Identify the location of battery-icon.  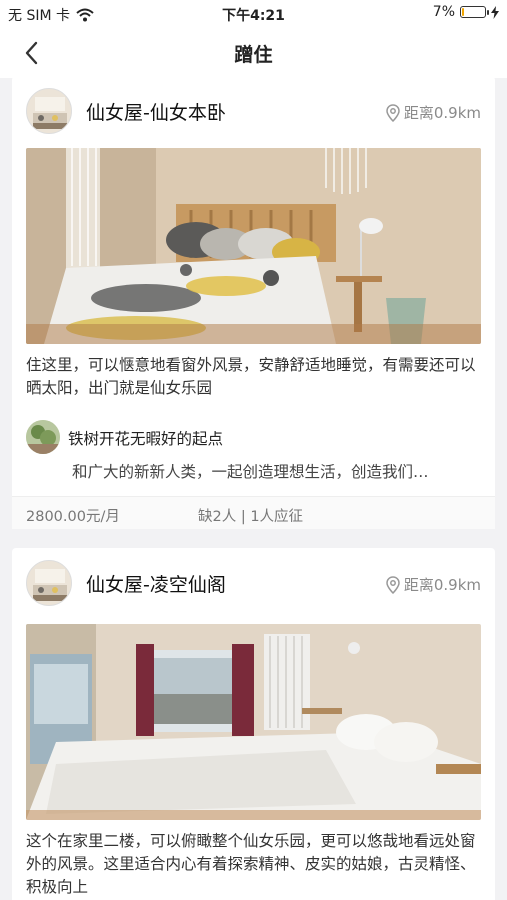
(474, 12).